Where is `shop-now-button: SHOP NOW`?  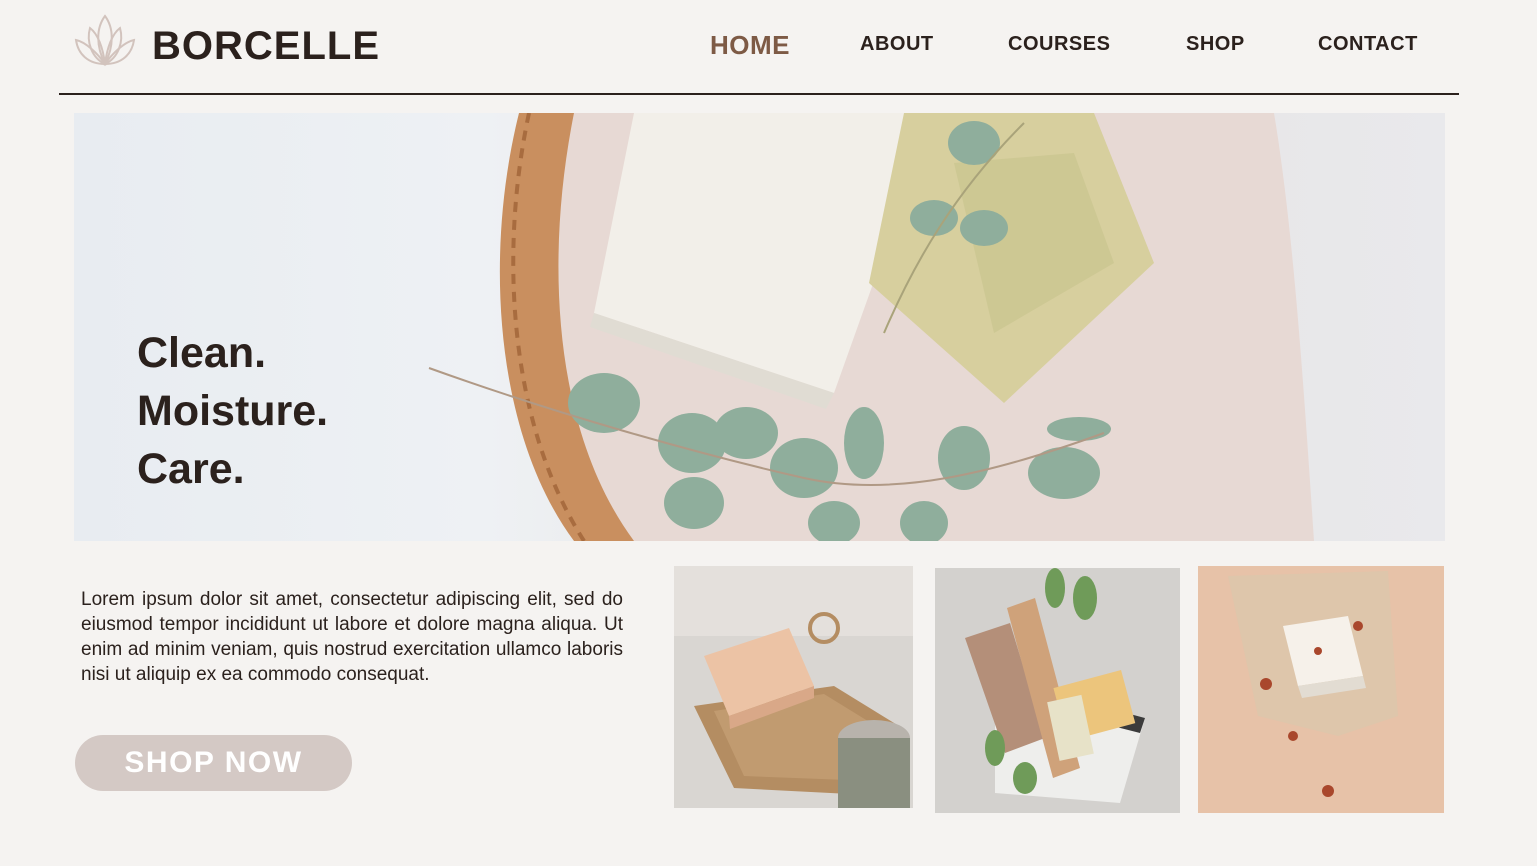
shop-now-button: SHOP NOW is located at coordinates (213, 763).